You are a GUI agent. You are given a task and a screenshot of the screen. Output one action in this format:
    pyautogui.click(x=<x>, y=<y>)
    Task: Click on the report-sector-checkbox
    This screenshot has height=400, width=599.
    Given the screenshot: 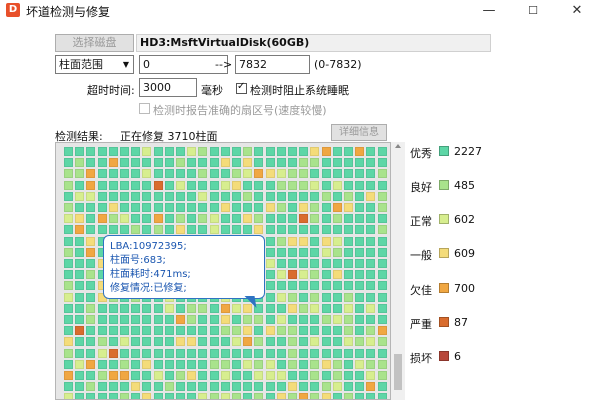 What is the action you would take?
    pyautogui.click(x=144, y=108)
    